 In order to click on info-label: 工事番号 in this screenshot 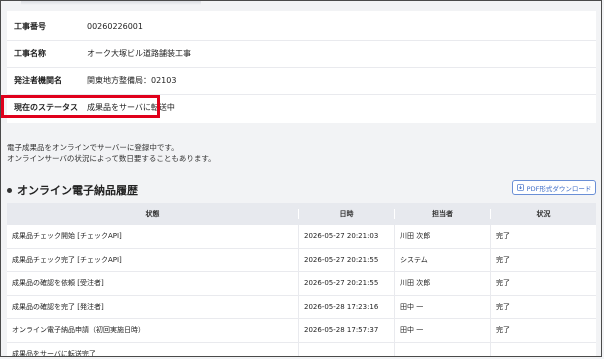, I will do `click(30, 26)`.